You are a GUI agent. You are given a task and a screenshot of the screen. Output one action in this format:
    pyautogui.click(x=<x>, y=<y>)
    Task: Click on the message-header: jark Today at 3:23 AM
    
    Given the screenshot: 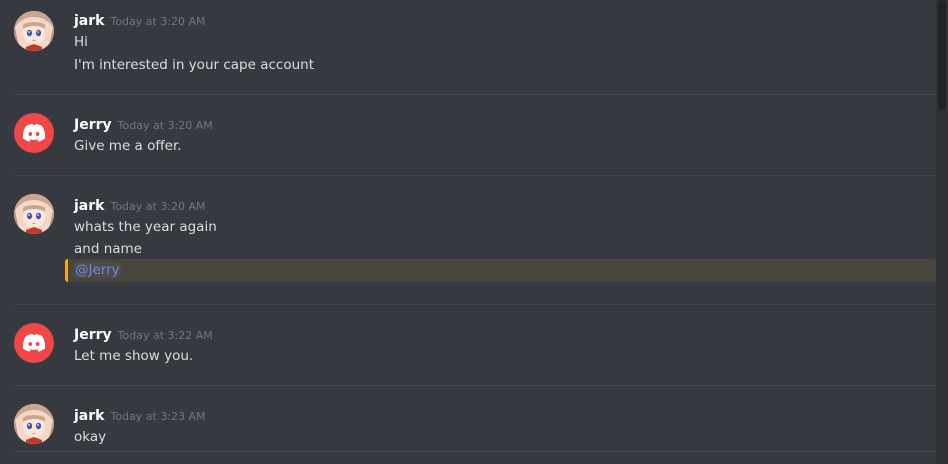 What is the action you would take?
    pyautogui.click(x=140, y=415)
    